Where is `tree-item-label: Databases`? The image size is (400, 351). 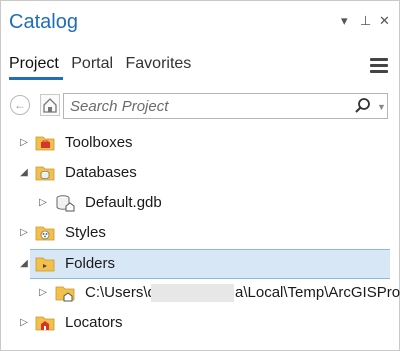
tree-item-label: Databases is located at coordinates (101, 172).